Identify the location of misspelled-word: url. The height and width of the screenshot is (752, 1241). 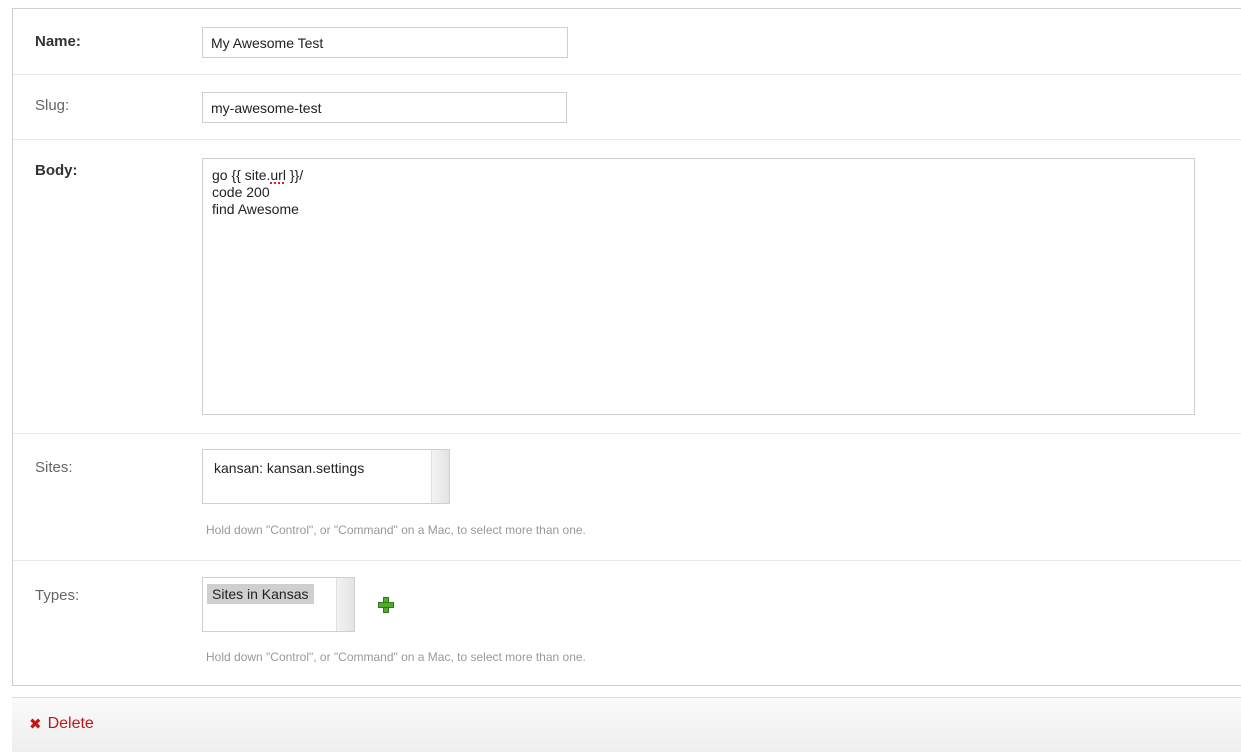
(278, 175).